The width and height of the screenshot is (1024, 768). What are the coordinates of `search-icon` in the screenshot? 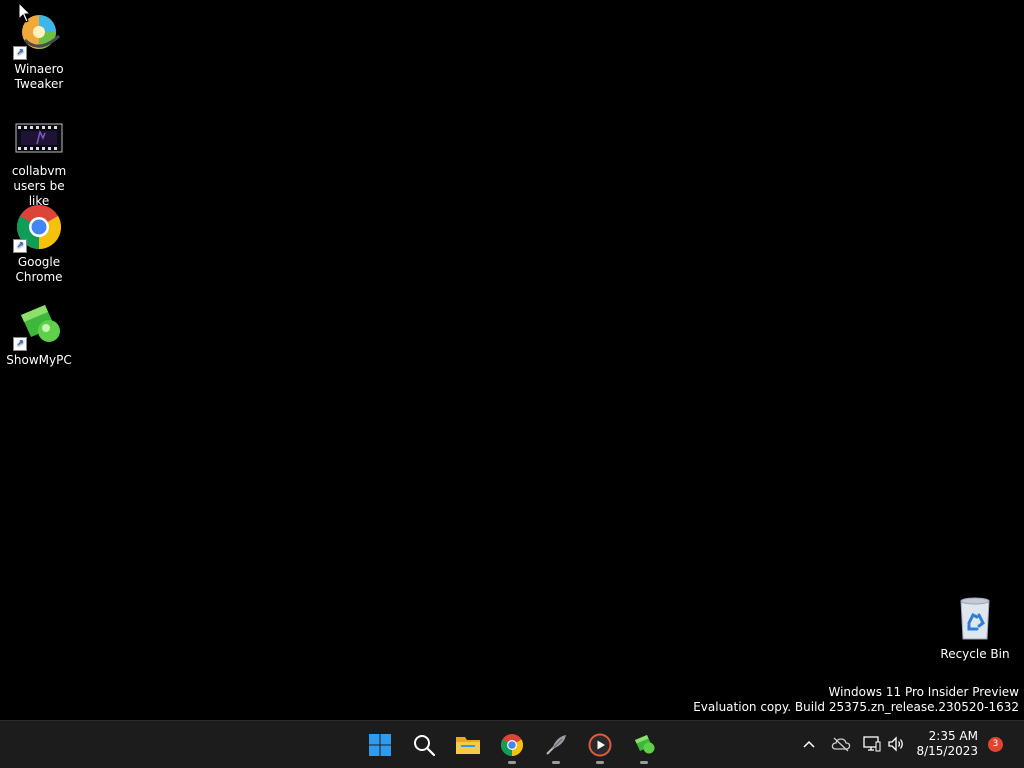 It's located at (425, 746).